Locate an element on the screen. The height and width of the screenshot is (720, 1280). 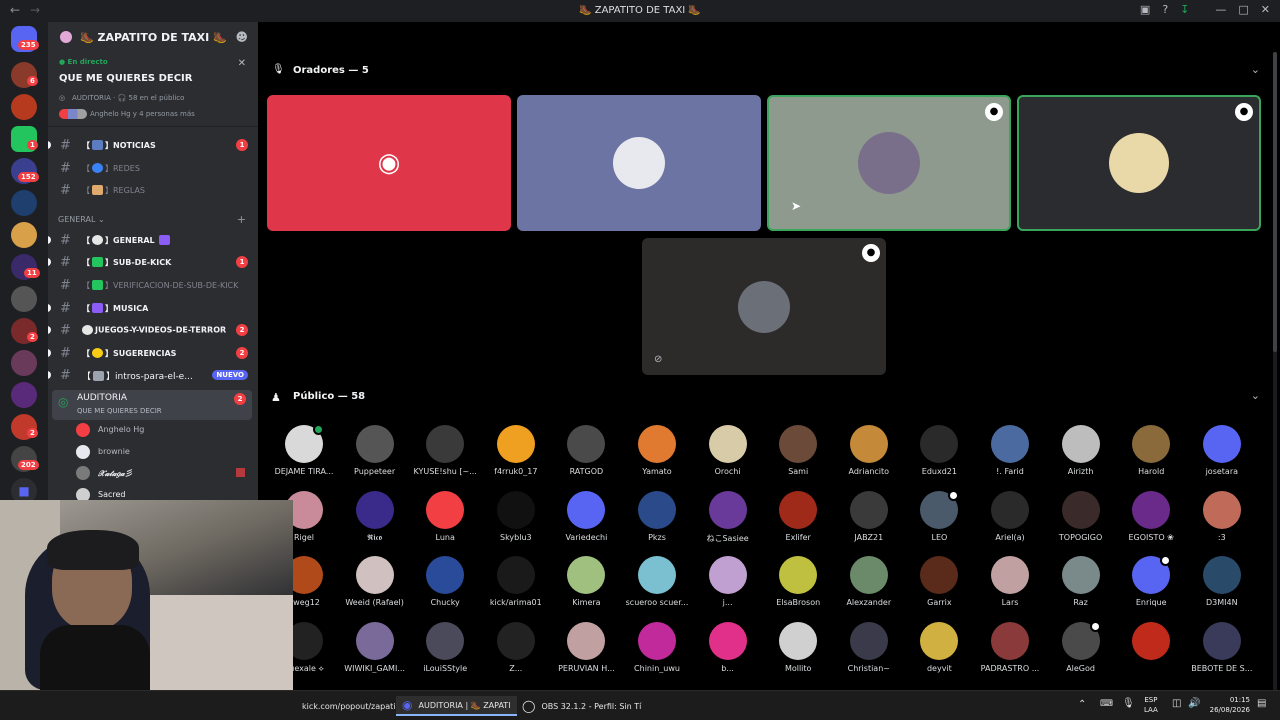
audience-member: Ariel(a) is located at coordinates (1010, 516).